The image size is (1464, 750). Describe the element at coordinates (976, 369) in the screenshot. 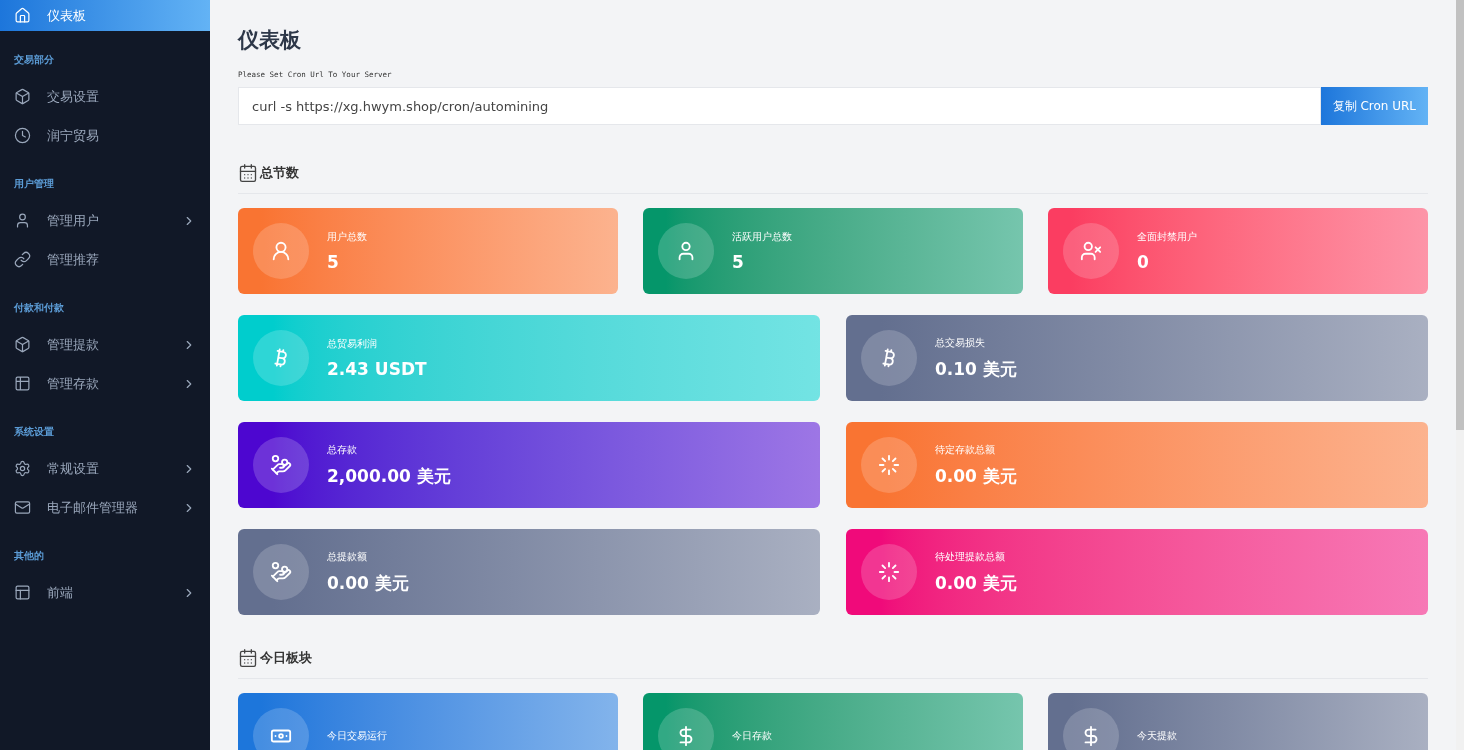

I see `stat-value: 0.10 美元` at that location.